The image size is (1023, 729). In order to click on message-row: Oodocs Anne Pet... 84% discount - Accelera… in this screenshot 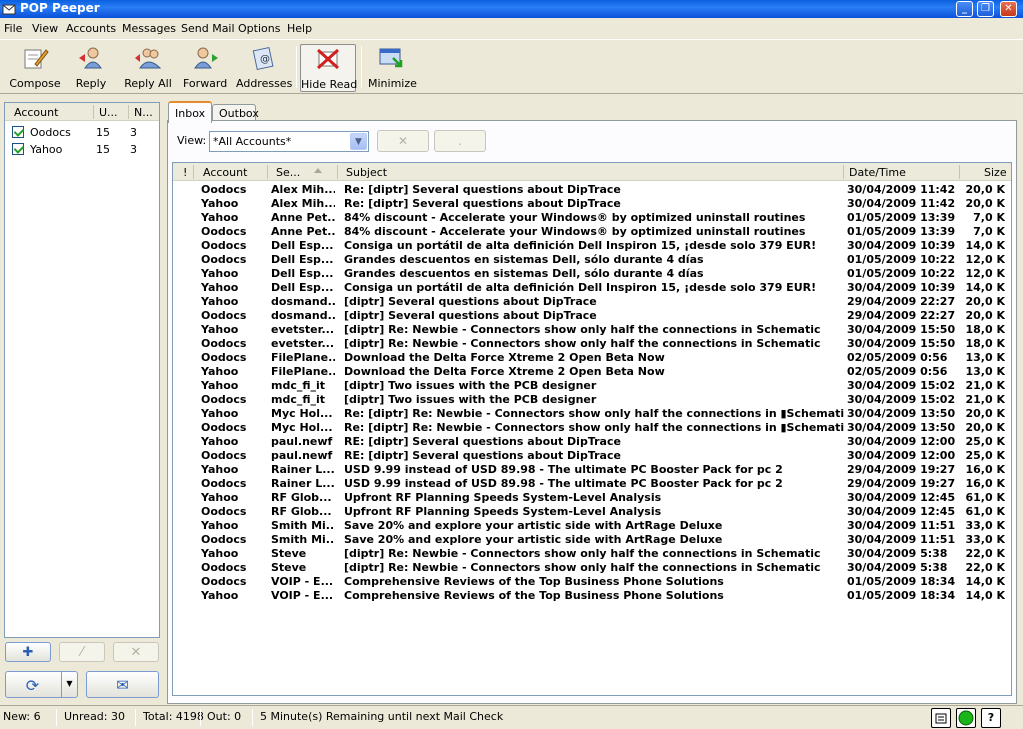, I will do `click(592, 232)`.